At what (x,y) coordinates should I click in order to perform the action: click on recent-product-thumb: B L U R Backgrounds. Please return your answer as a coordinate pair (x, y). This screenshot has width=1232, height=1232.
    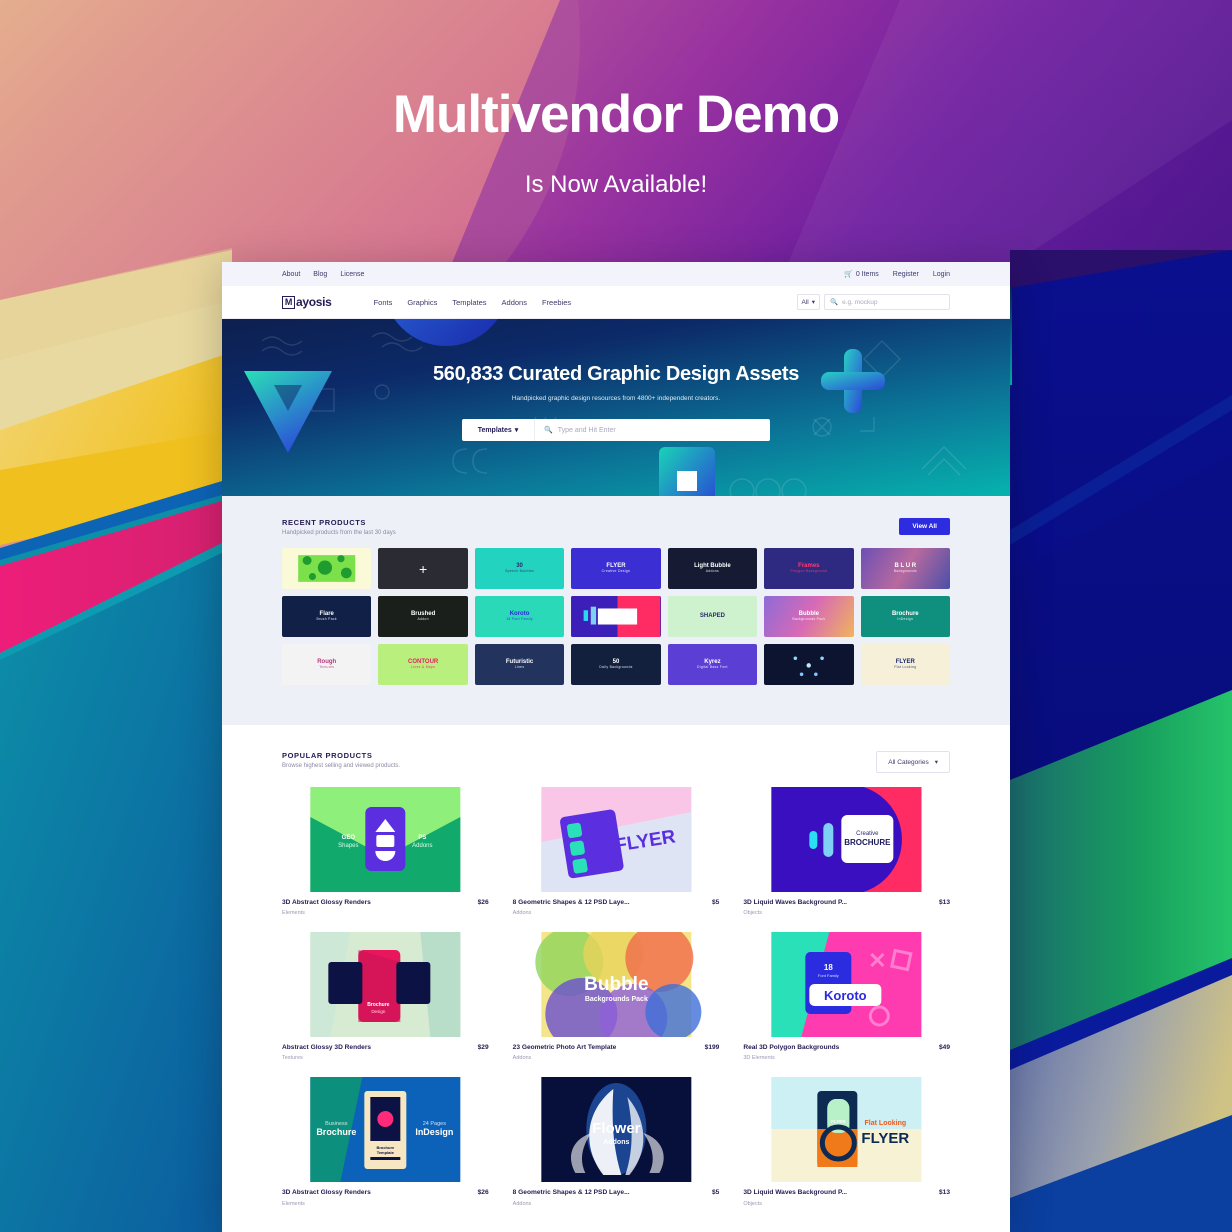
    Looking at the image, I should click on (905, 568).